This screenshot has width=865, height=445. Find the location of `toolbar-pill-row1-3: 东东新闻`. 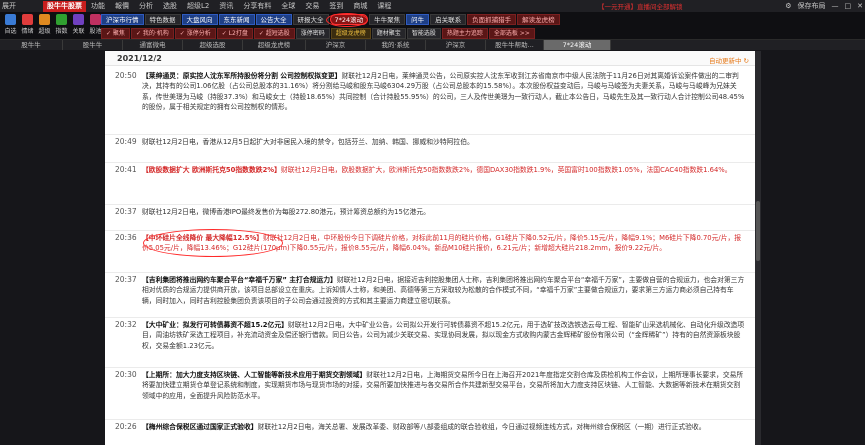

toolbar-pill-row1-3: 东东新闻 is located at coordinates (236, 19).